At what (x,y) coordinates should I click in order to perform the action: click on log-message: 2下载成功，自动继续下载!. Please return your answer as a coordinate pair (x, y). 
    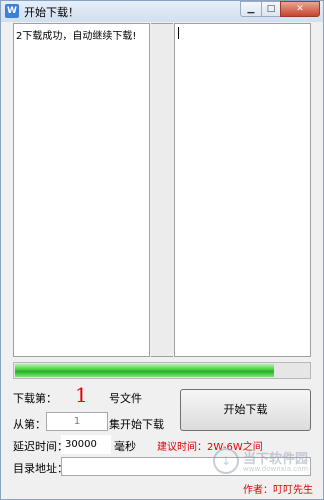
    Looking at the image, I should click on (76, 36).